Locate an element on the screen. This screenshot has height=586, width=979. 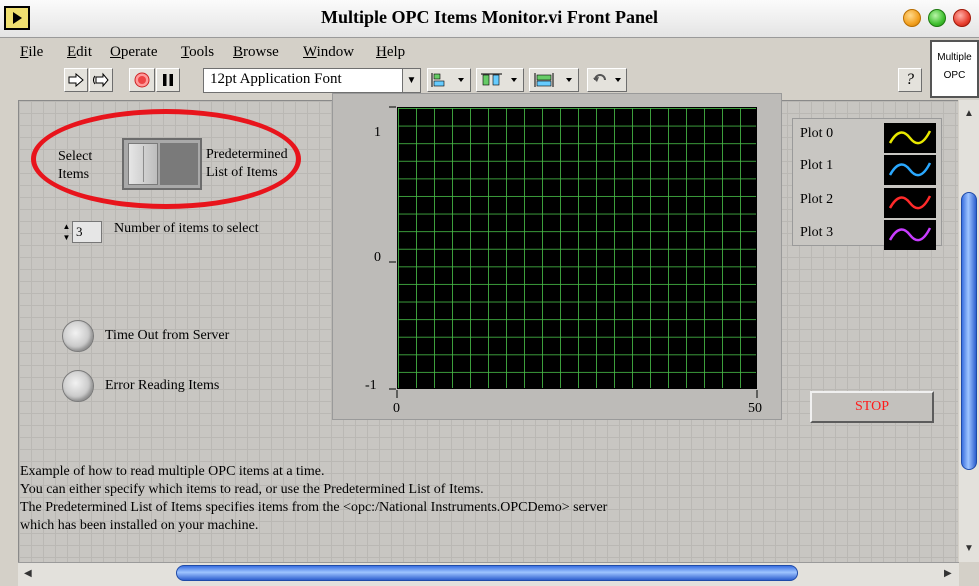
vi-icon-text-line2: OPC is located at coordinates (954, 75).